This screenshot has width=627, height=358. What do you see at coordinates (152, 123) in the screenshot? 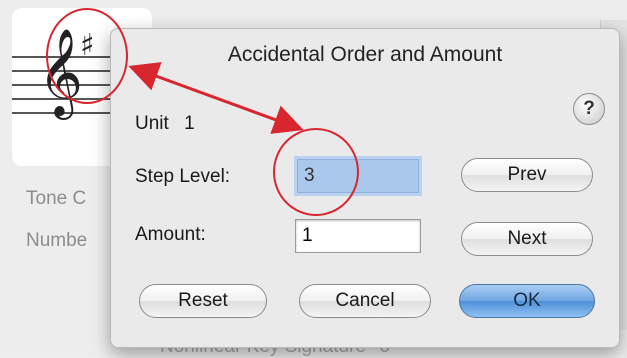
I see `unit-label: Unit` at bounding box center [152, 123].